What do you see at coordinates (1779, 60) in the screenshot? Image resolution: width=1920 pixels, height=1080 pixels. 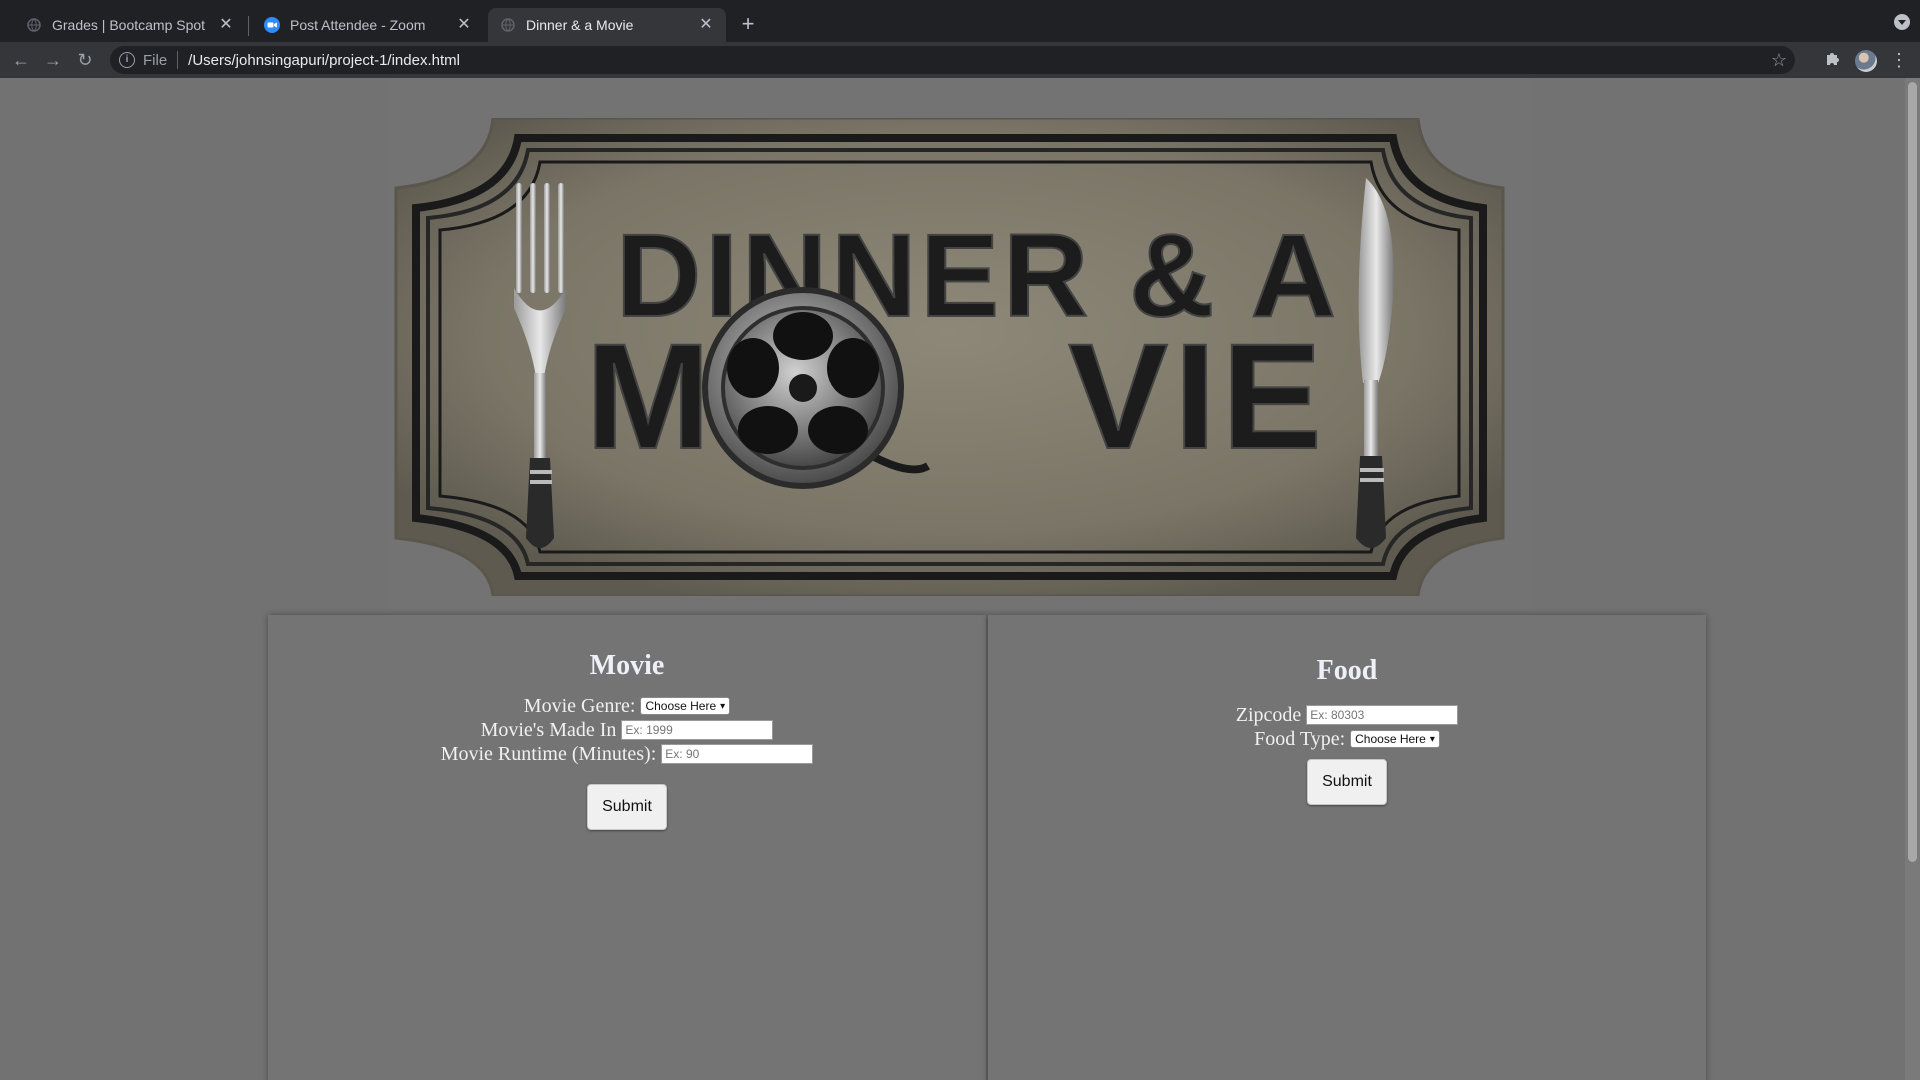 I see `star-icon: ☆` at bounding box center [1779, 60].